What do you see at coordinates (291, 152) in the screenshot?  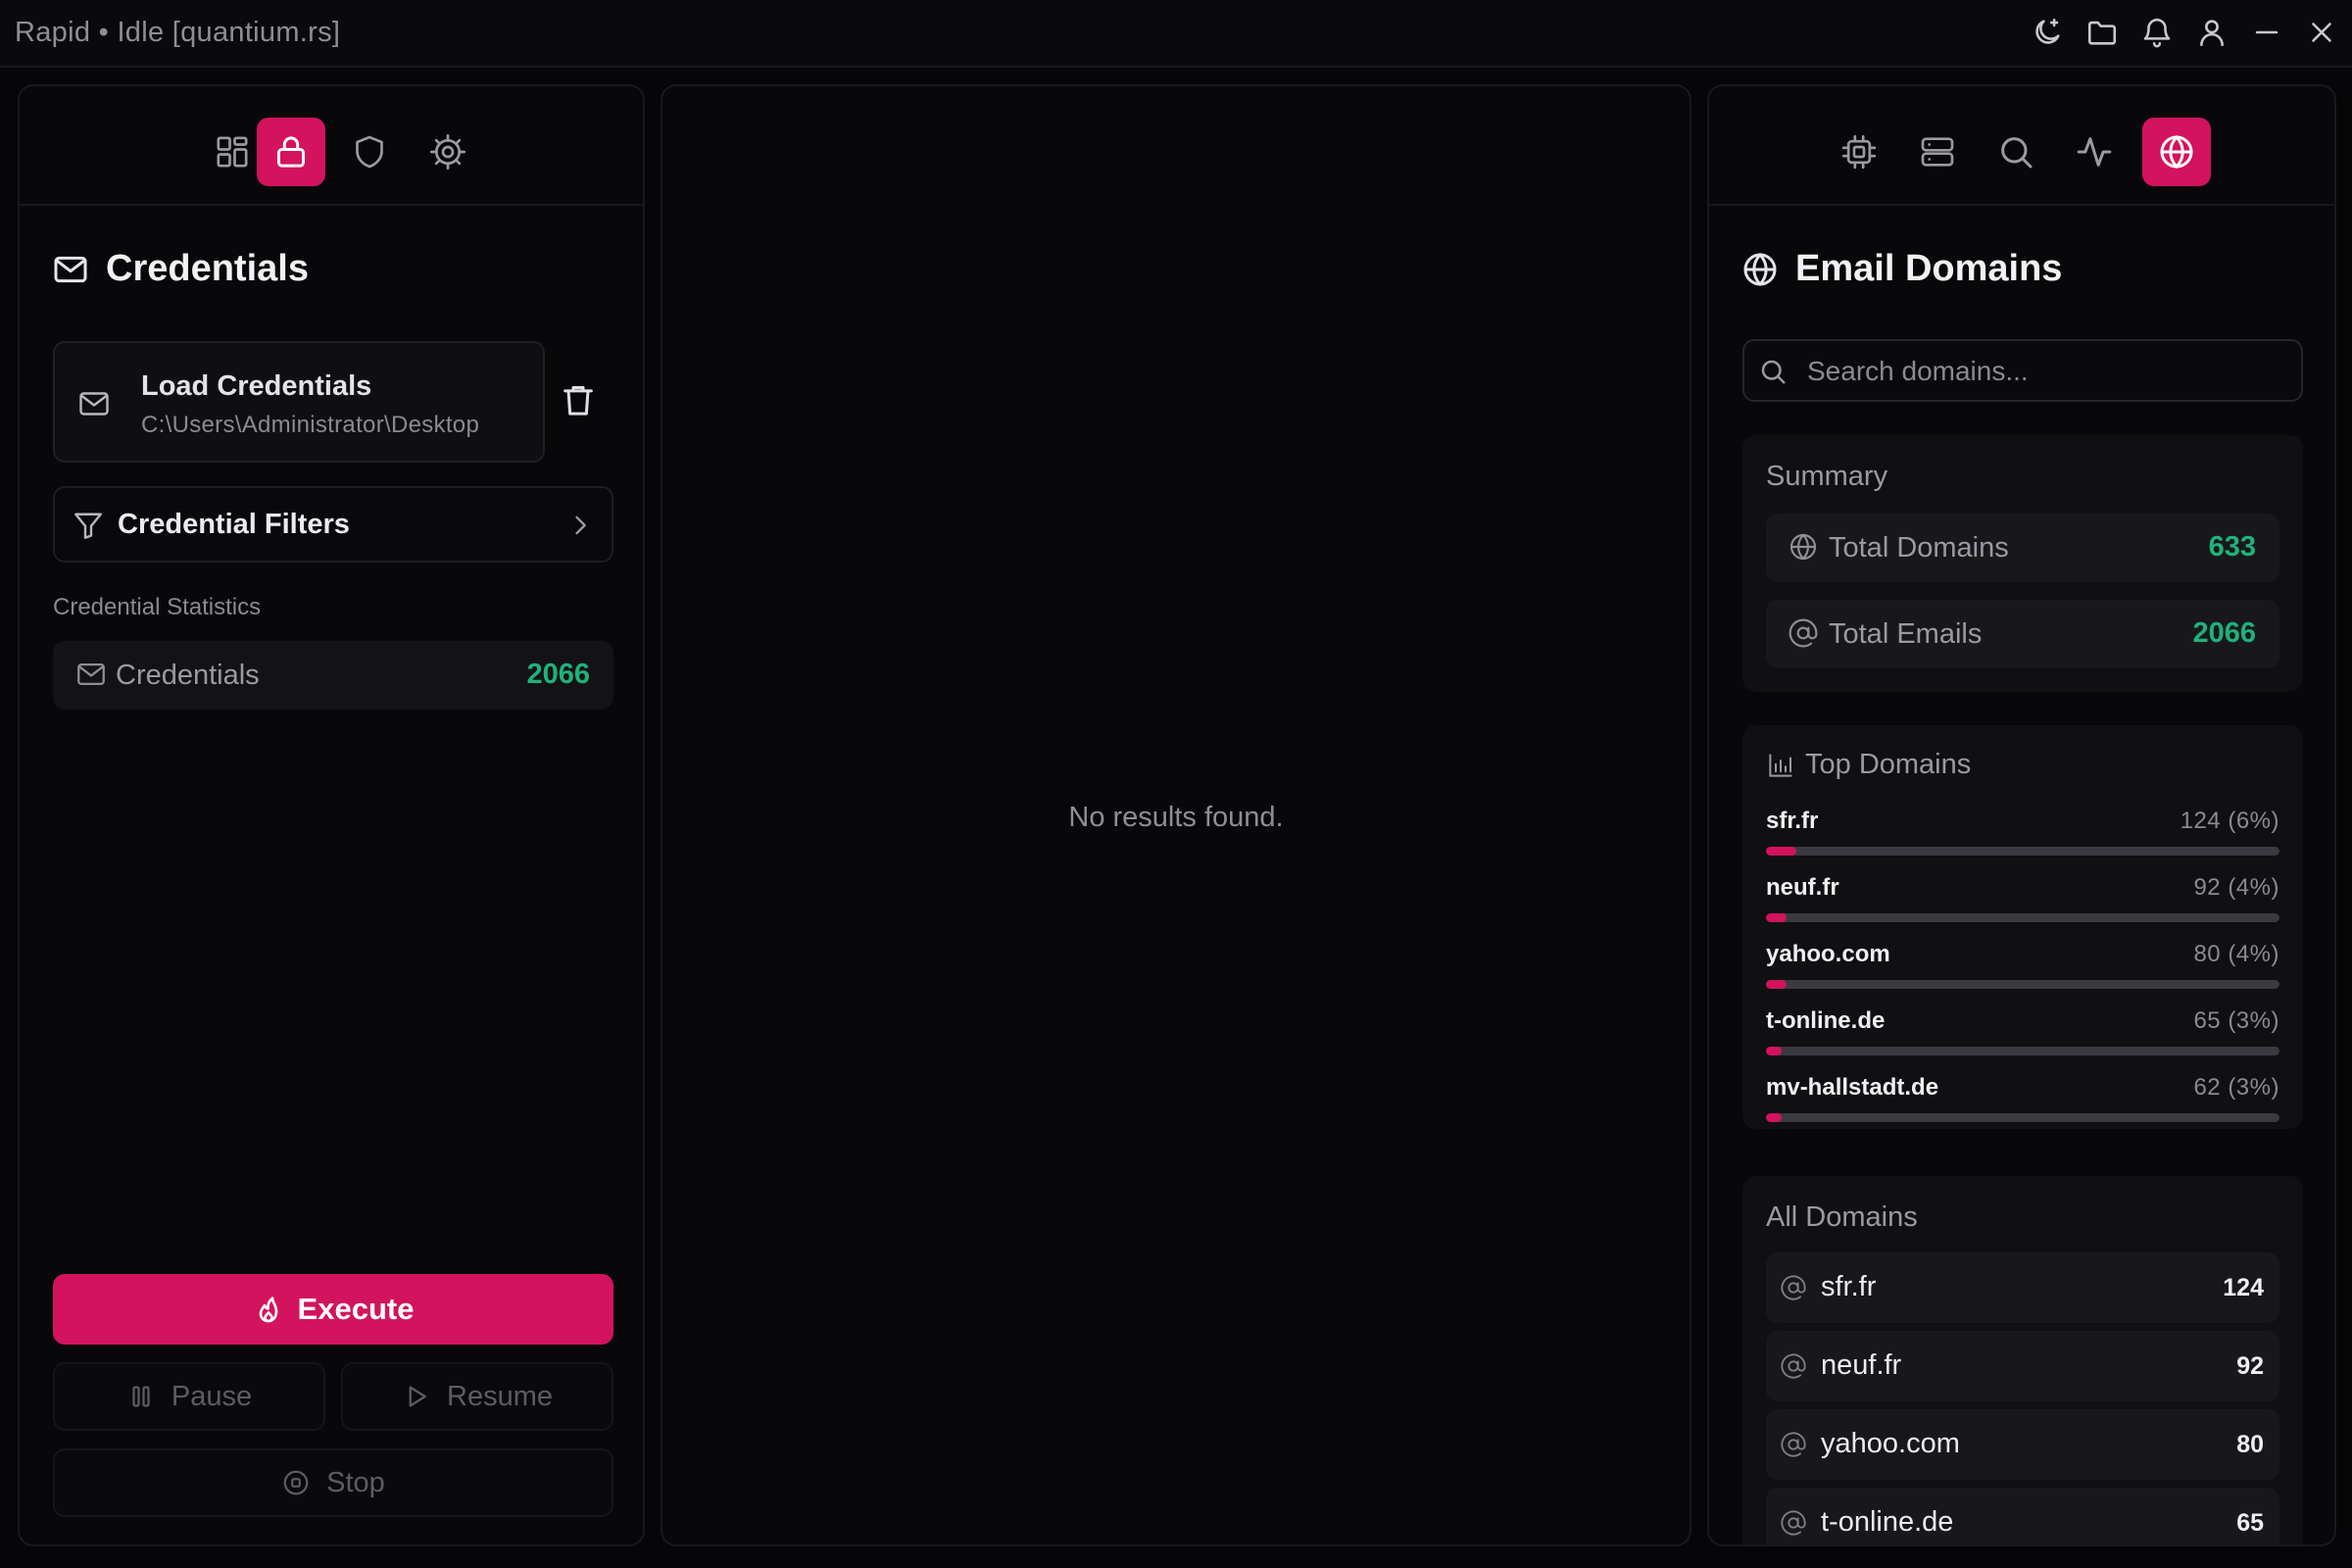 I see `tab-credentials` at bounding box center [291, 152].